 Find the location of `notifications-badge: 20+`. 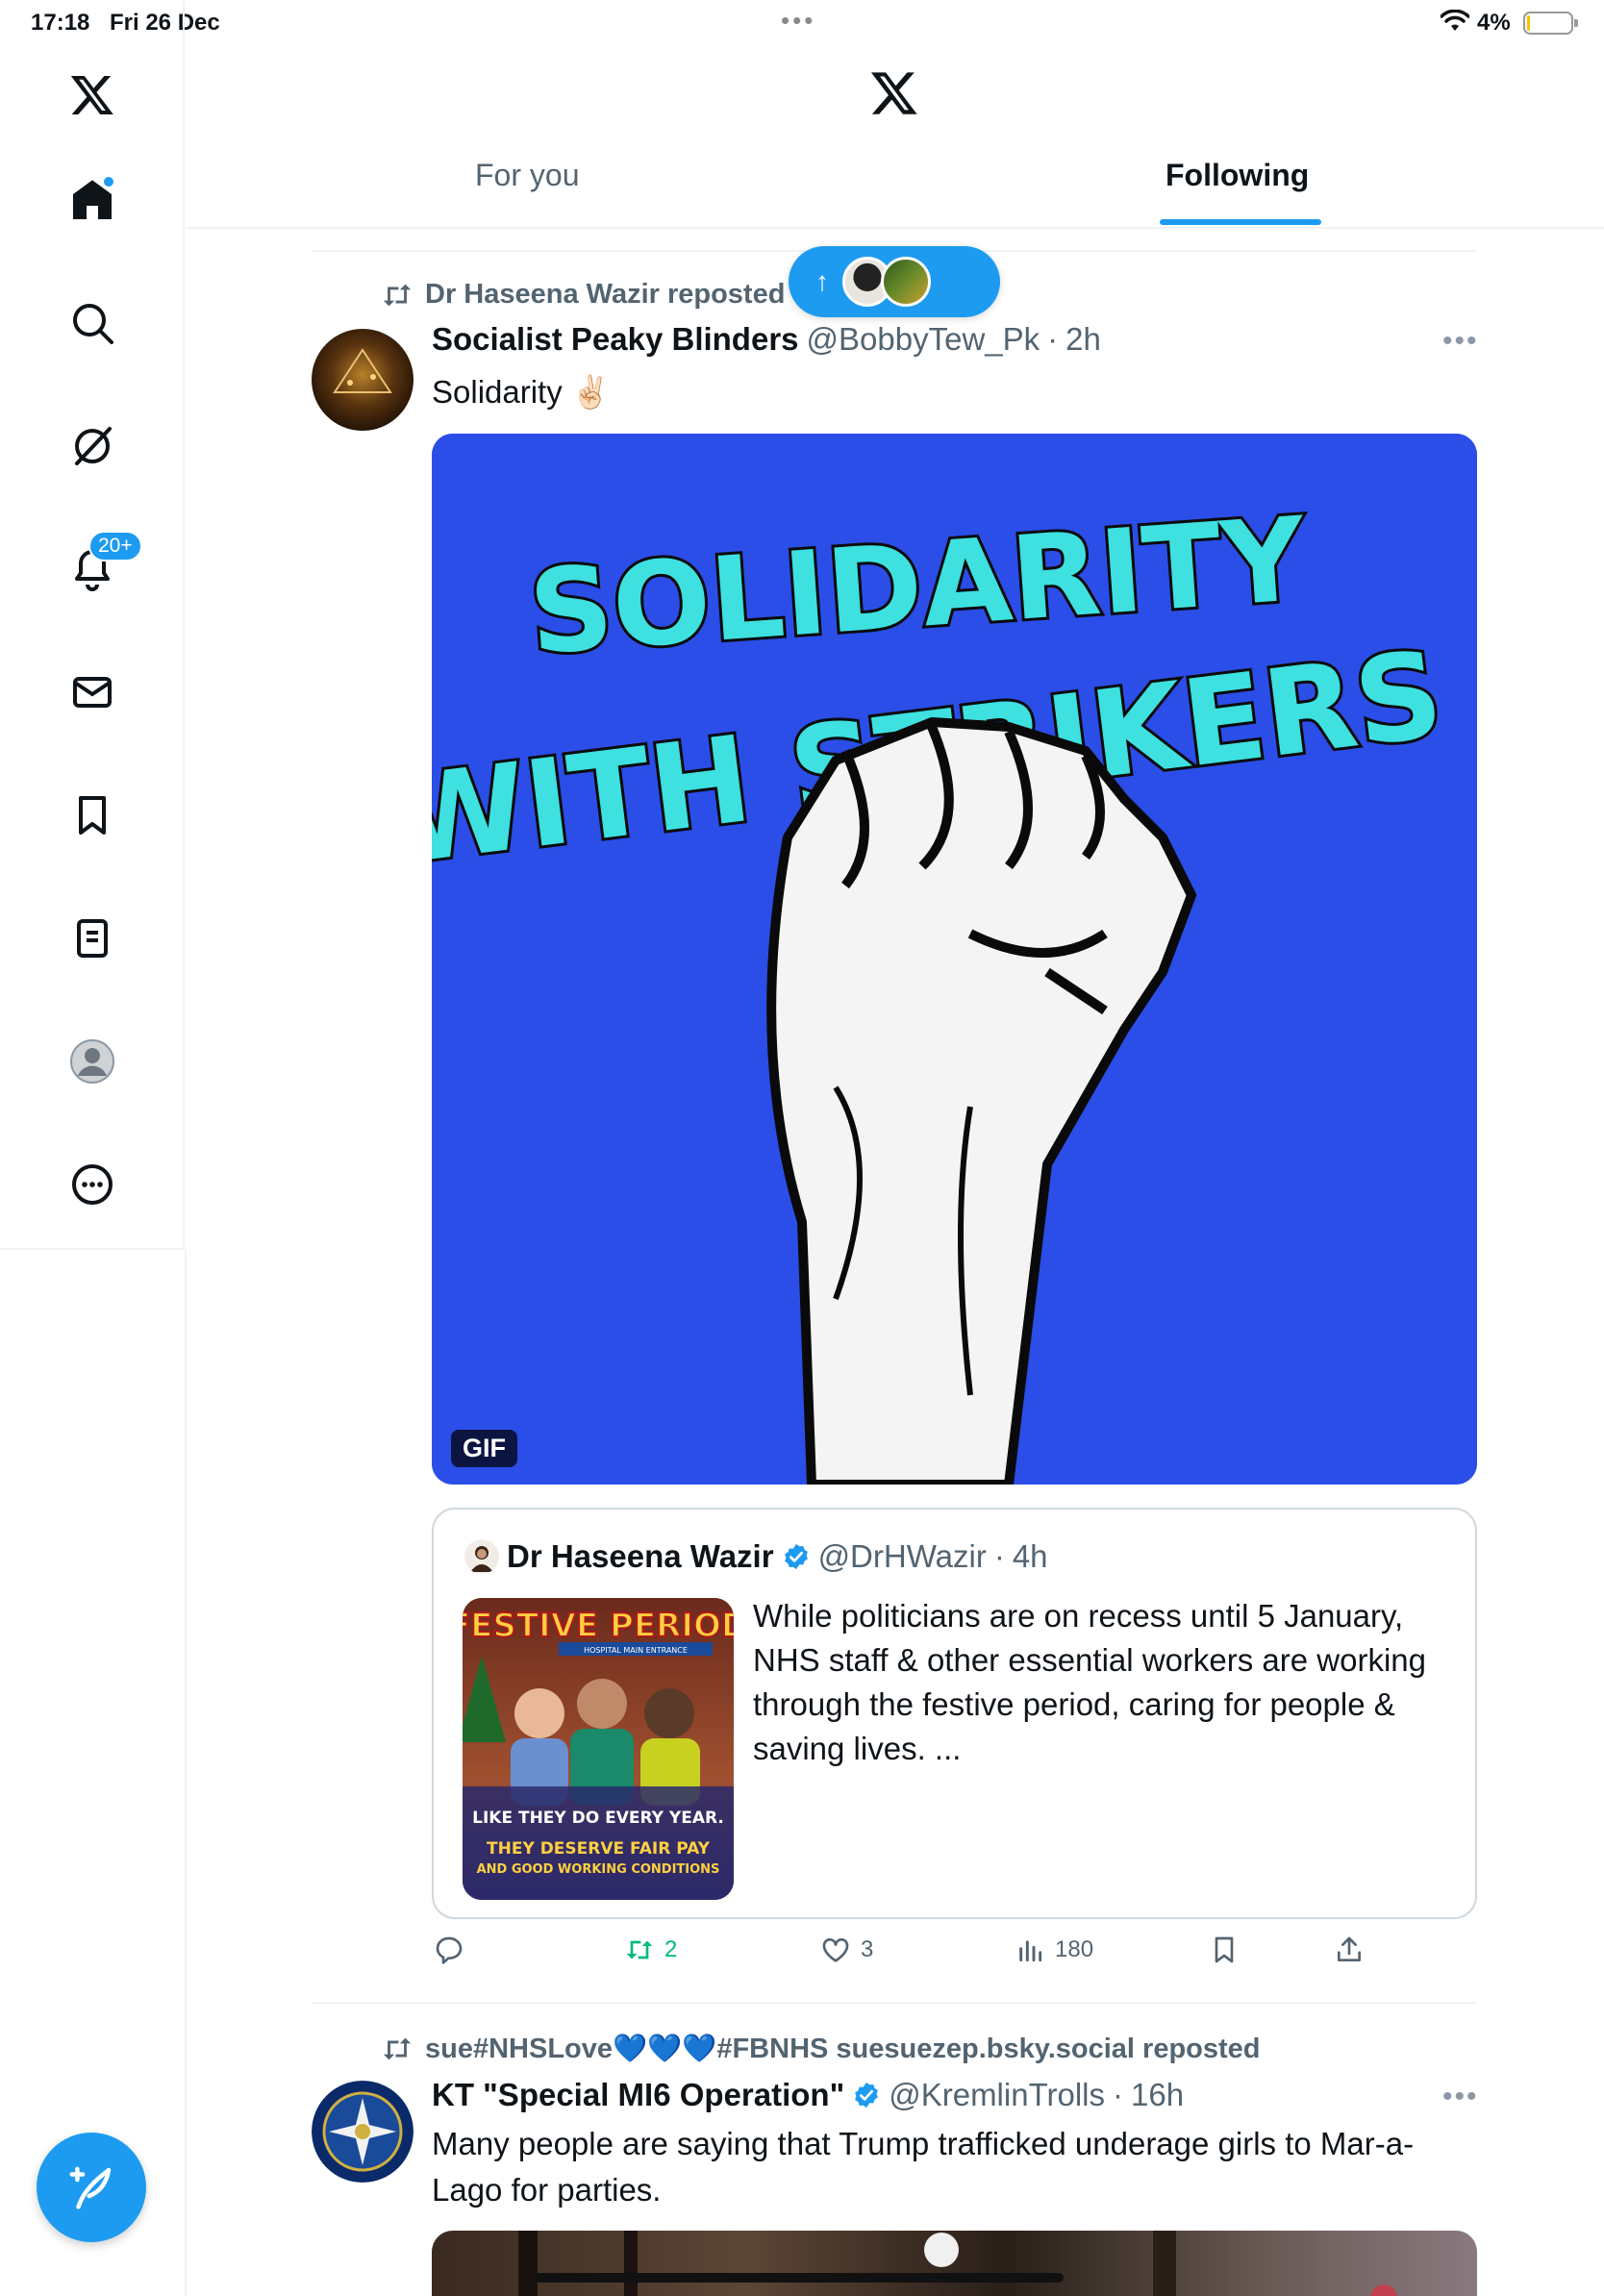

notifications-badge: 20+ is located at coordinates (115, 546).